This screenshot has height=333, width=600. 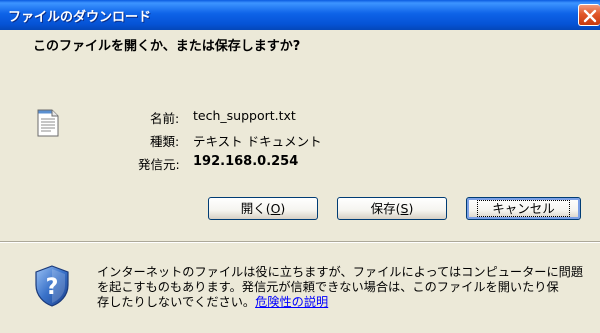 I want to click on file-type-label: 種類:, so click(x=165, y=141).